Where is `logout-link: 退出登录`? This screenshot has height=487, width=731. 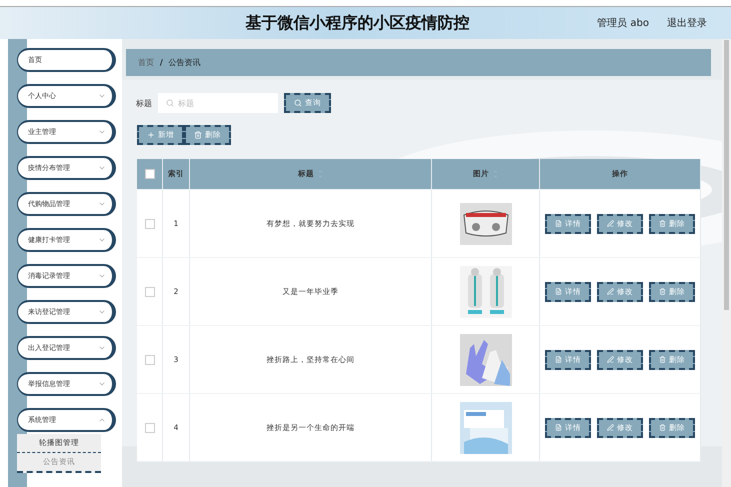 logout-link: 退出登录 is located at coordinates (687, 23).